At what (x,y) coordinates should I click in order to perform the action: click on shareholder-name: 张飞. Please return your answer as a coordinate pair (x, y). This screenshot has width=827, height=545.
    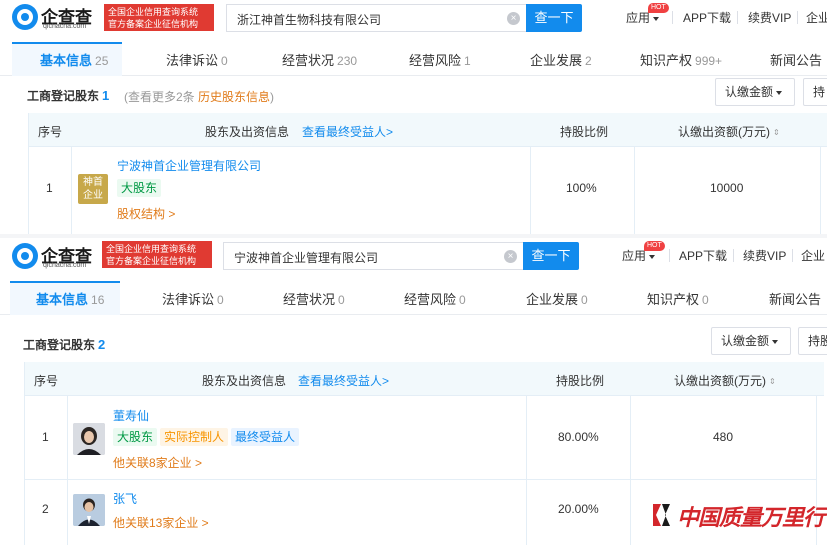
    Looking at the image, I should click on (125, 498).